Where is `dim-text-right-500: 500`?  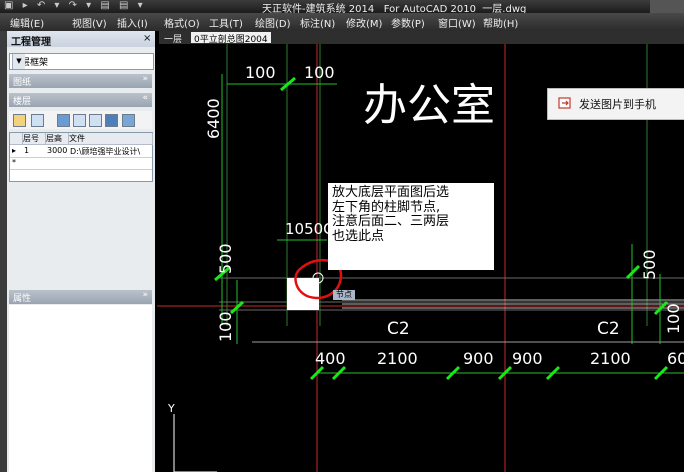 dim-text-right-500: 500 is located at coordinates (649, 264).